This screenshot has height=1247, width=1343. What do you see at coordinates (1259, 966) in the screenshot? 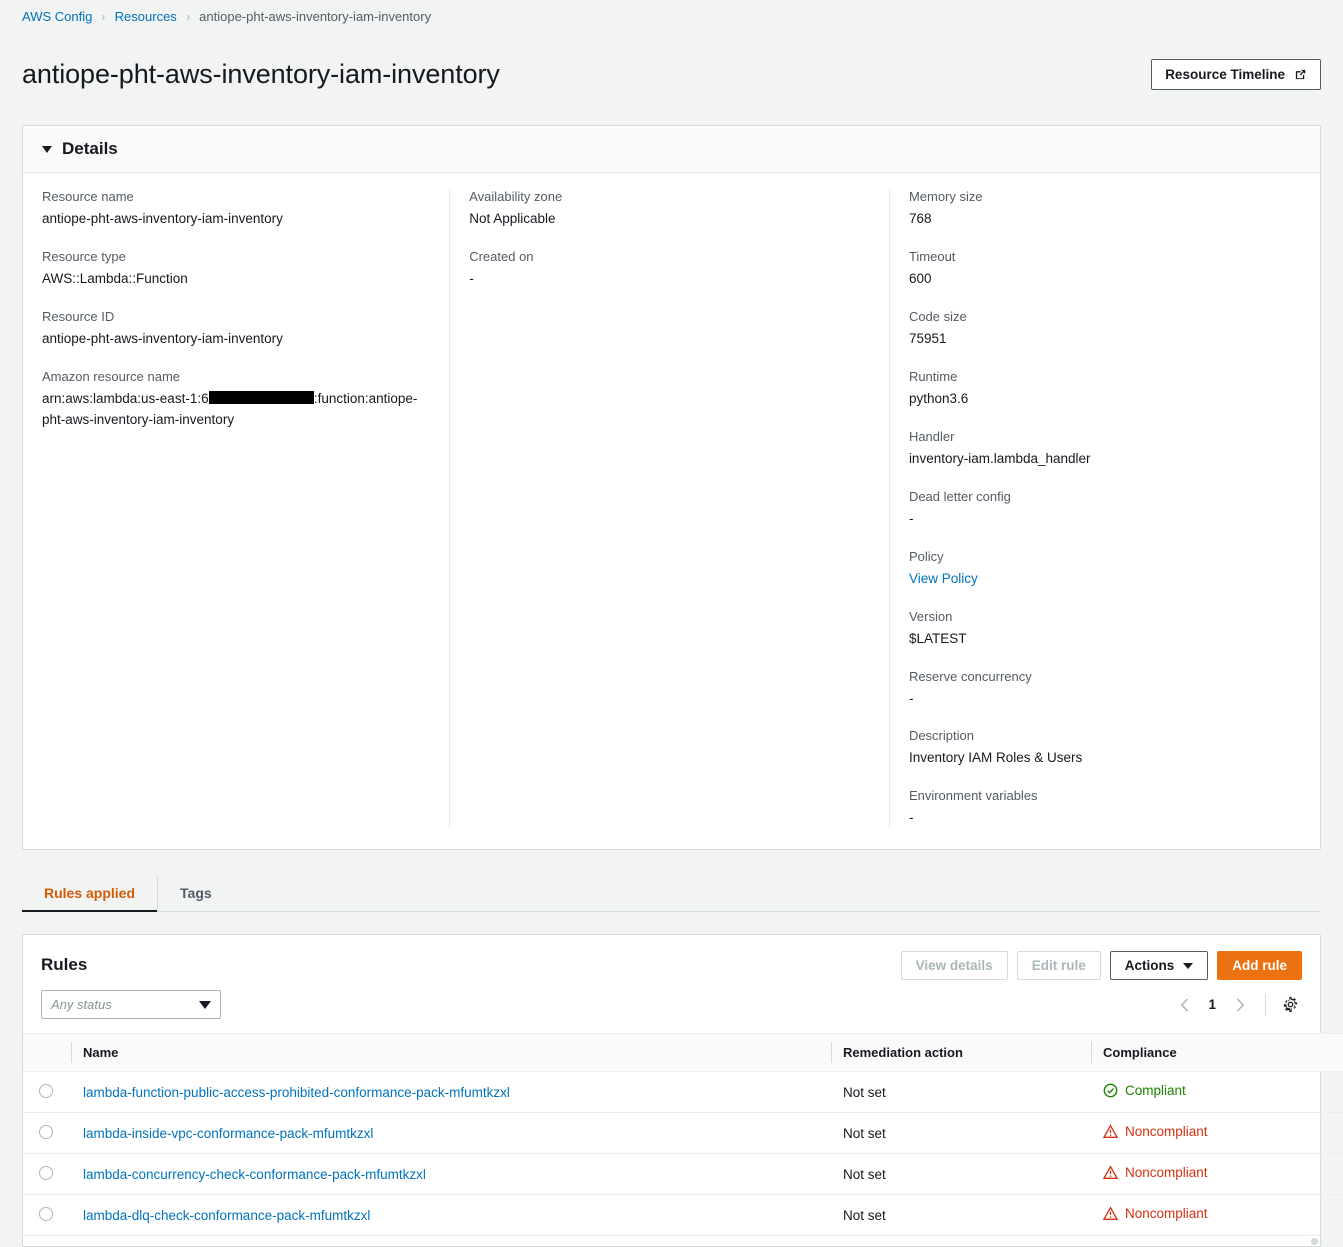
I see `add-rule-button: Add rule` at bounding box center [1259, 966].